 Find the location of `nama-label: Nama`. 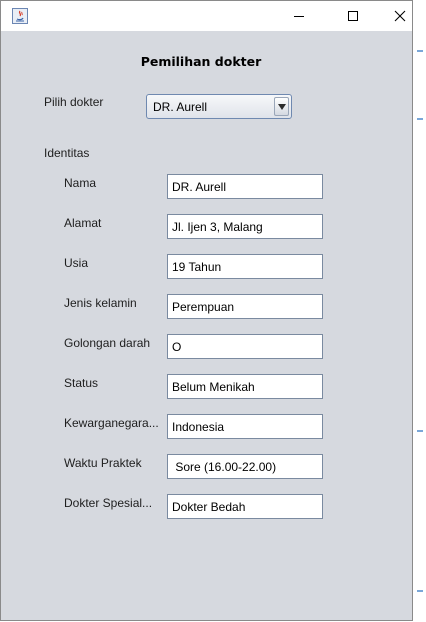

nama-label: Nama is located at coordinates (80, 183).